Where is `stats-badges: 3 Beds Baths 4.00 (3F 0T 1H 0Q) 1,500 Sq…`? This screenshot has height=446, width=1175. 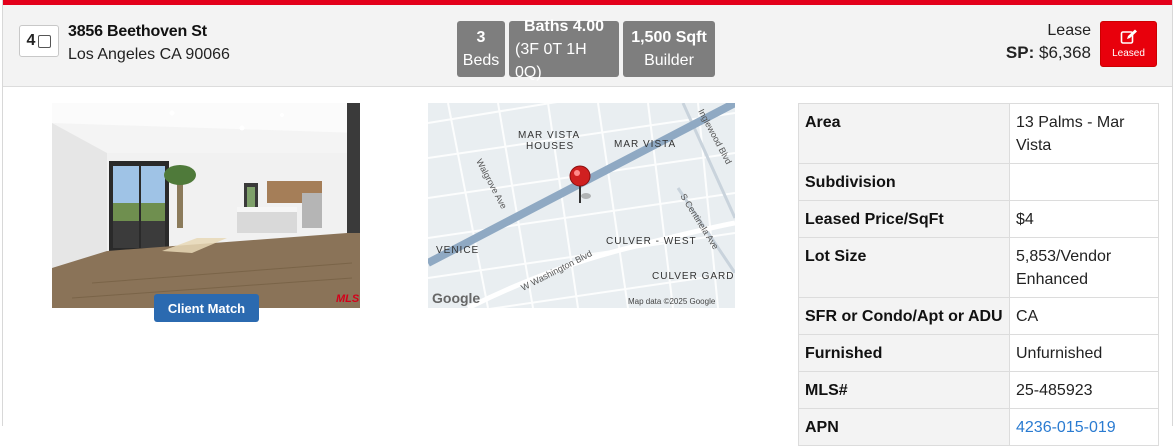
stats-badges: 3 Beds Baths 4.00 (3F 0T 1H 0Q) 1,500 Sq… is located at coordinates (586, 49).